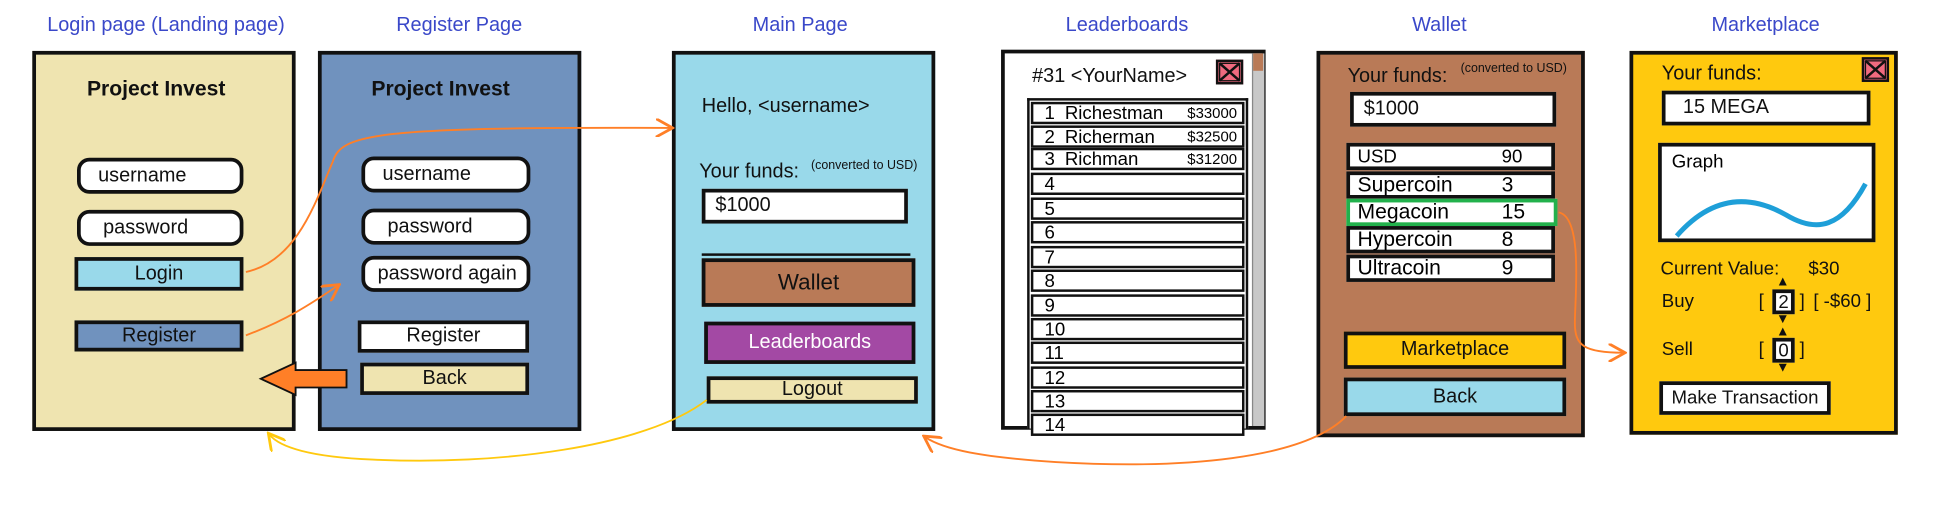 This screenshot has width=1944, height=516. I want to click on leaderboards-scrollbar, so click(1258, 240).